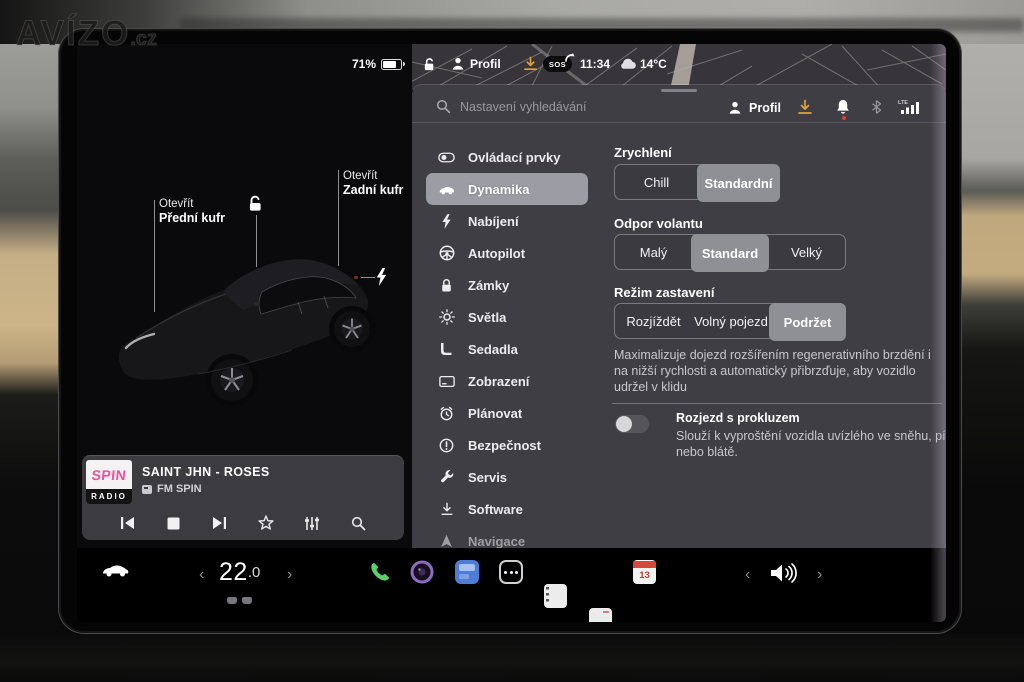 This screenshot has height=682, width=1024. Describe the element at coordinates (206, 472) in the screenshot. I see `track-title: SAINT JHN - ROSES` at that location.